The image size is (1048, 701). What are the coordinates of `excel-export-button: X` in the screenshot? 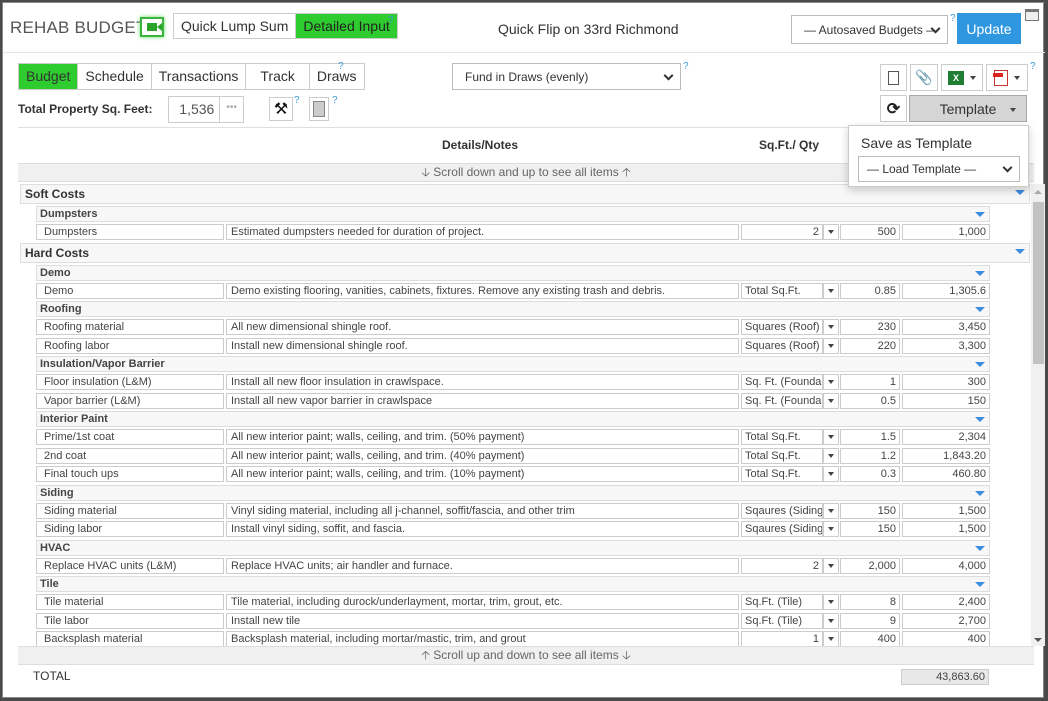 It's located at (962, 77).